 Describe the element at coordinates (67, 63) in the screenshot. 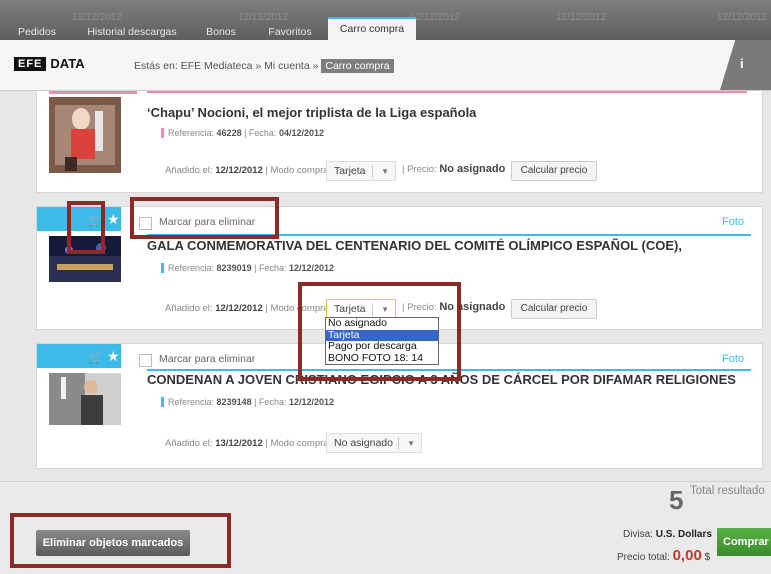

I see `logo-data: DATA` at that location.